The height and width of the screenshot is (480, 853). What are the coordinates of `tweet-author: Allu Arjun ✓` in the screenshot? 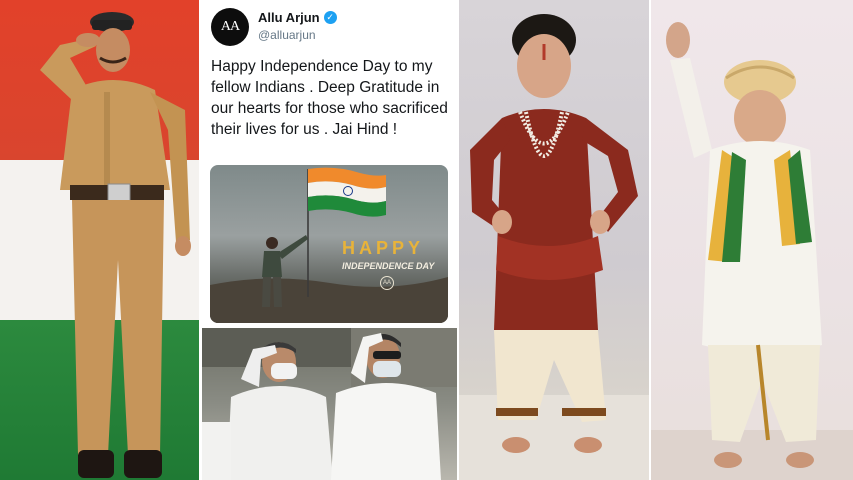 It's located at (297, 17).